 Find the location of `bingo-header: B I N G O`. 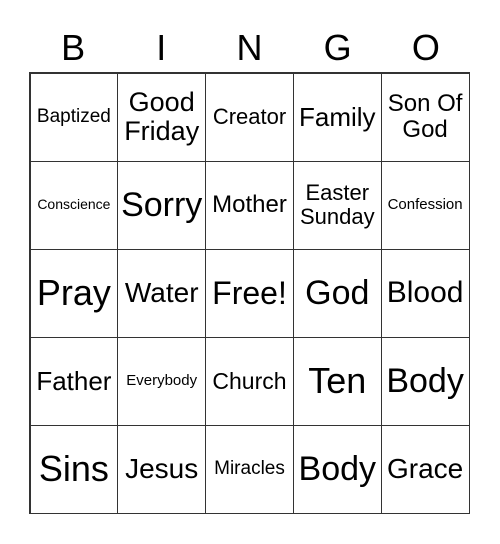

bingo-header: B I N G O is located at coordinates (249, 48).